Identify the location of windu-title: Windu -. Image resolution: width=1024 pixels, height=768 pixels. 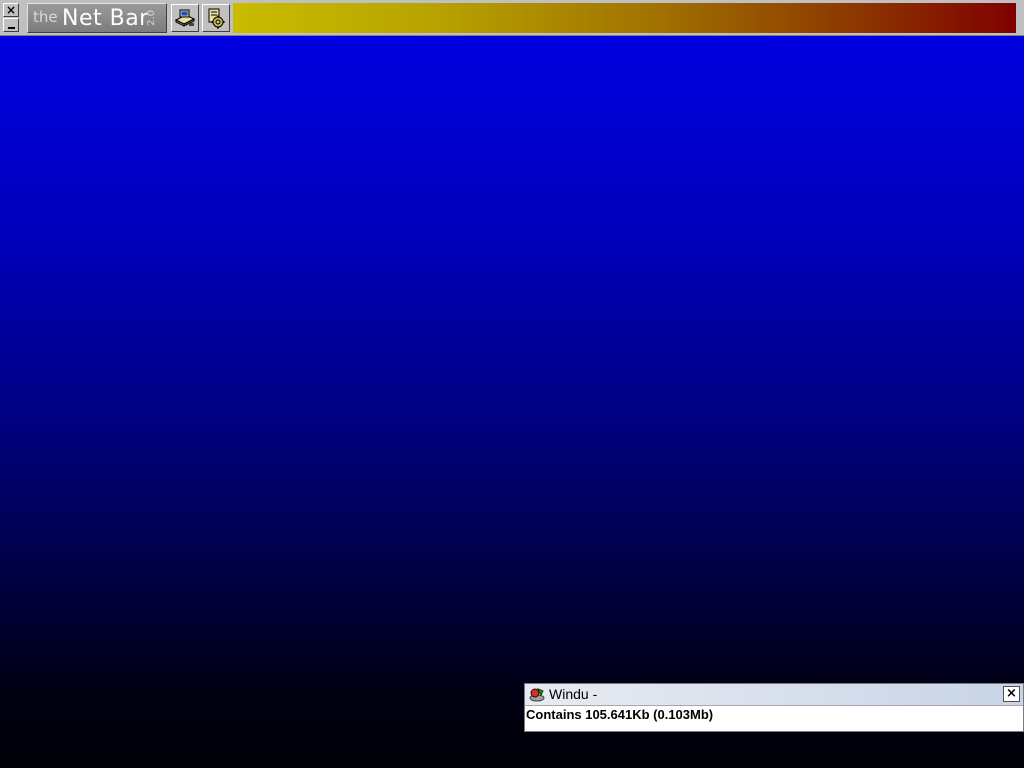
(573, 694).